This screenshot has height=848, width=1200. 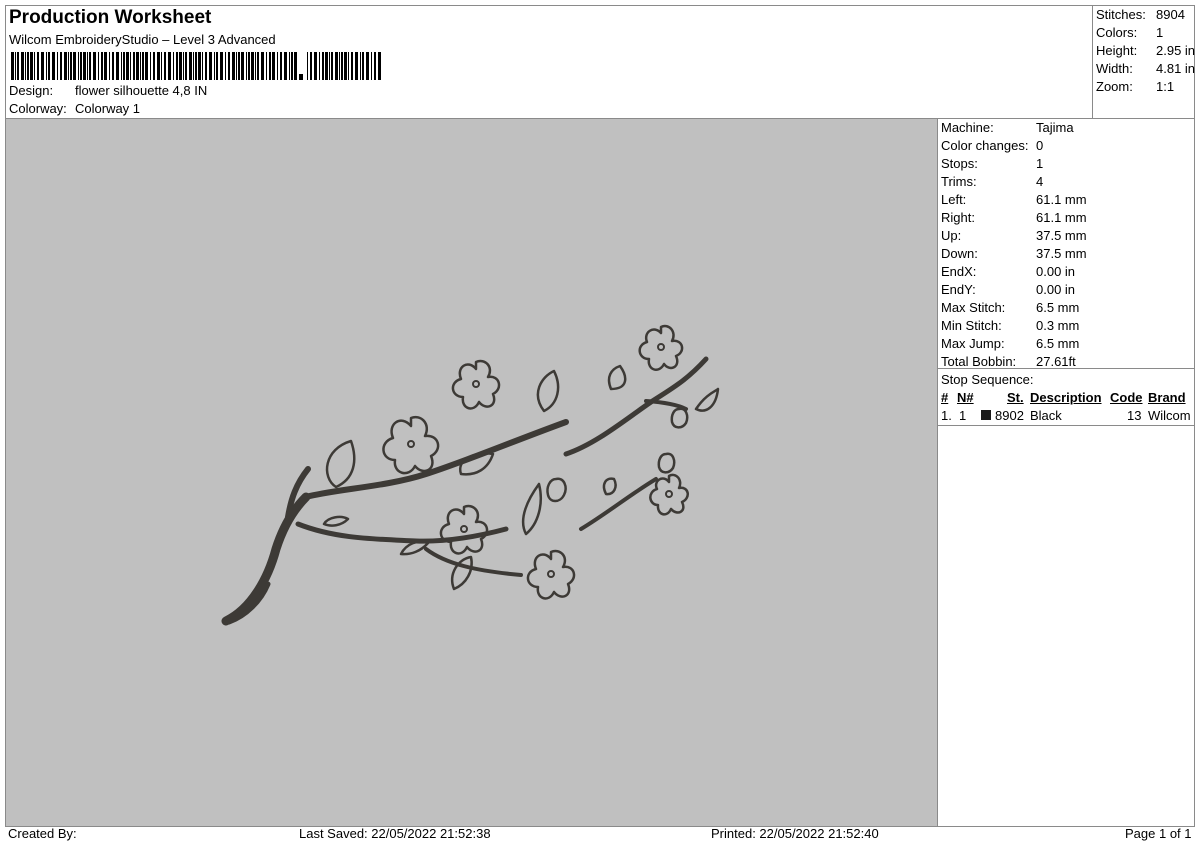 I want to click on machine-info-label: Trims:, so click(x=959, y=181).